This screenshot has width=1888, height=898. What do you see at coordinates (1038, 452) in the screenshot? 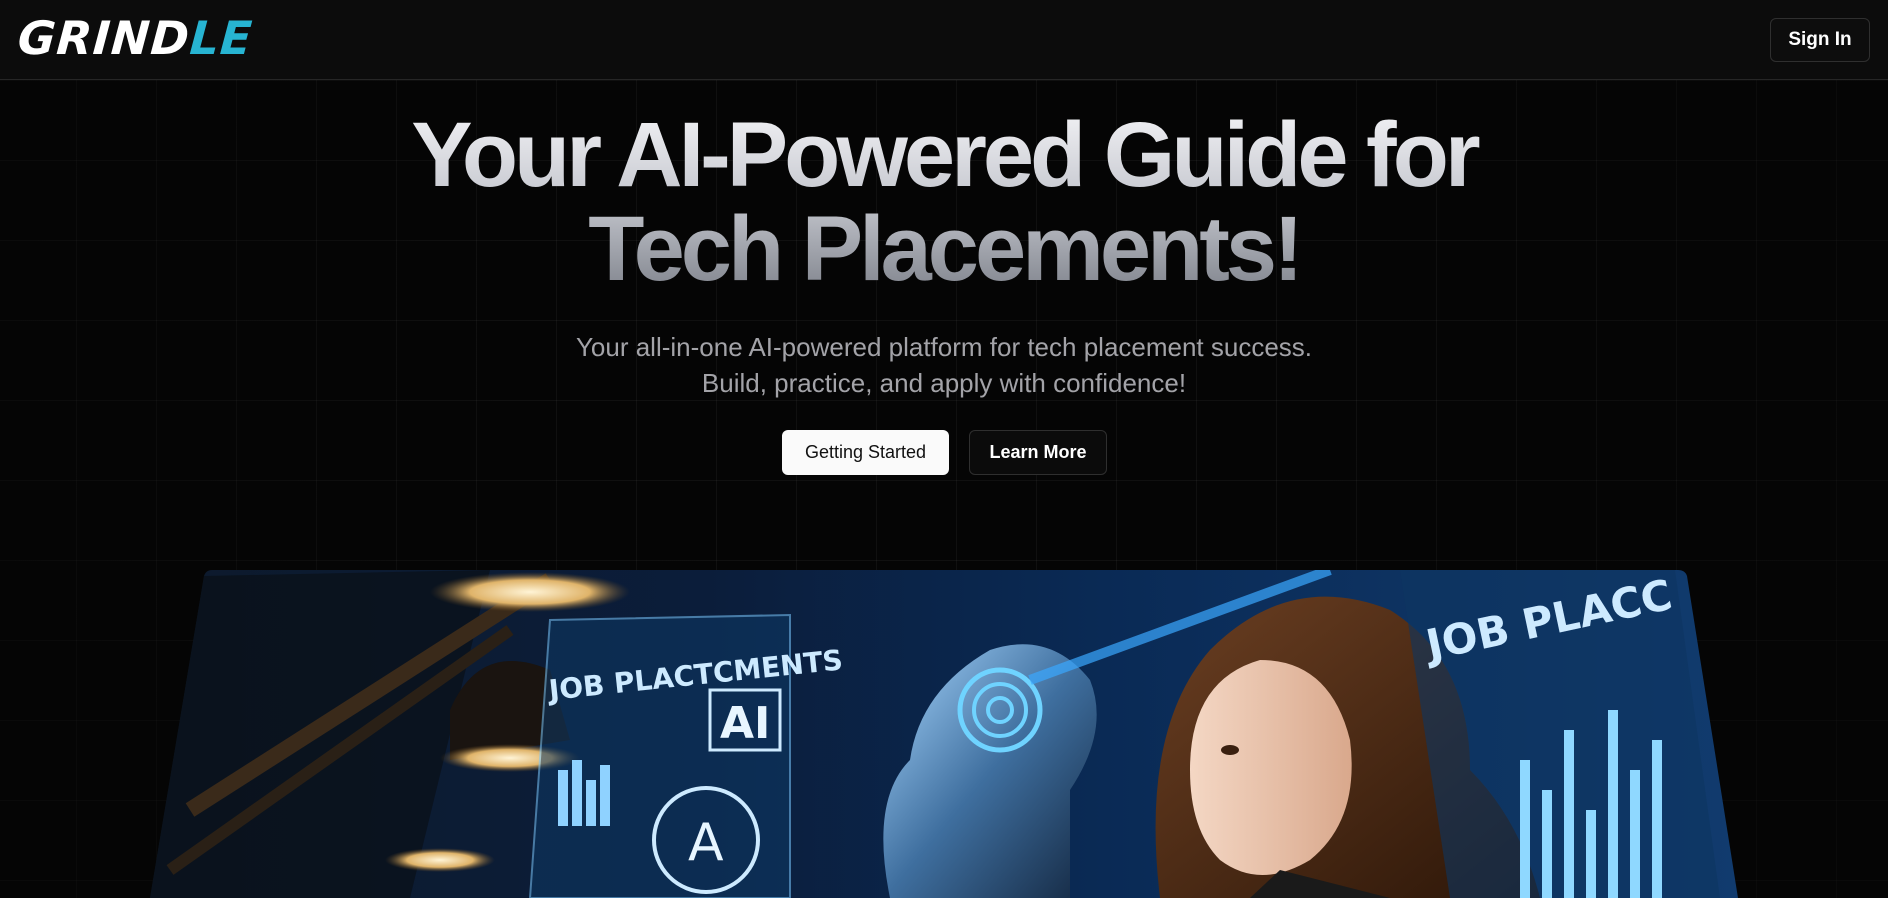
I see `learn-more-button: Learn More` at bounding box center [1038, 452].